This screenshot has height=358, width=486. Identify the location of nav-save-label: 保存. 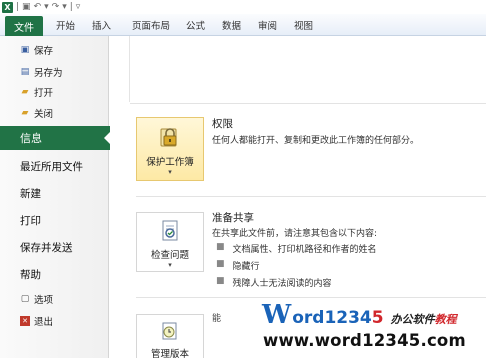
(44, 51).